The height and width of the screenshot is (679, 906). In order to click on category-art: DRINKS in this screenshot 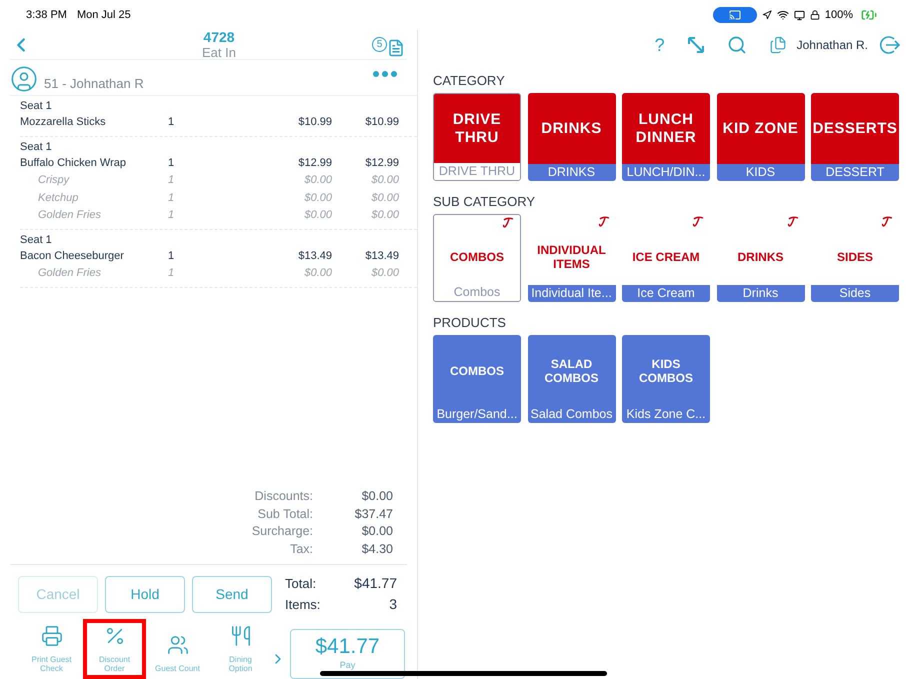, I will do `click(572, 128)`.